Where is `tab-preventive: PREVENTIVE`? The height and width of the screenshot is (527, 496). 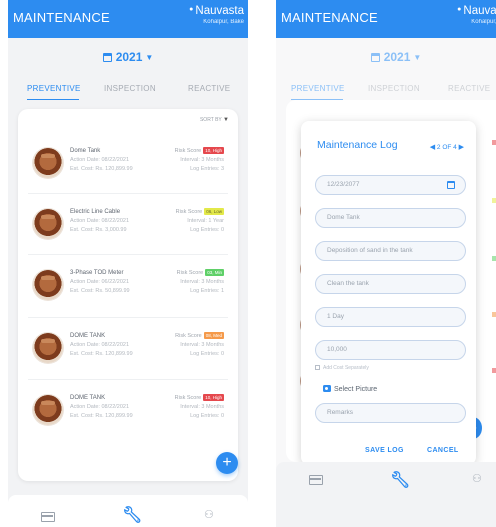 tab-preventive: PREVENTIVE is located at coordinates (54, 88).